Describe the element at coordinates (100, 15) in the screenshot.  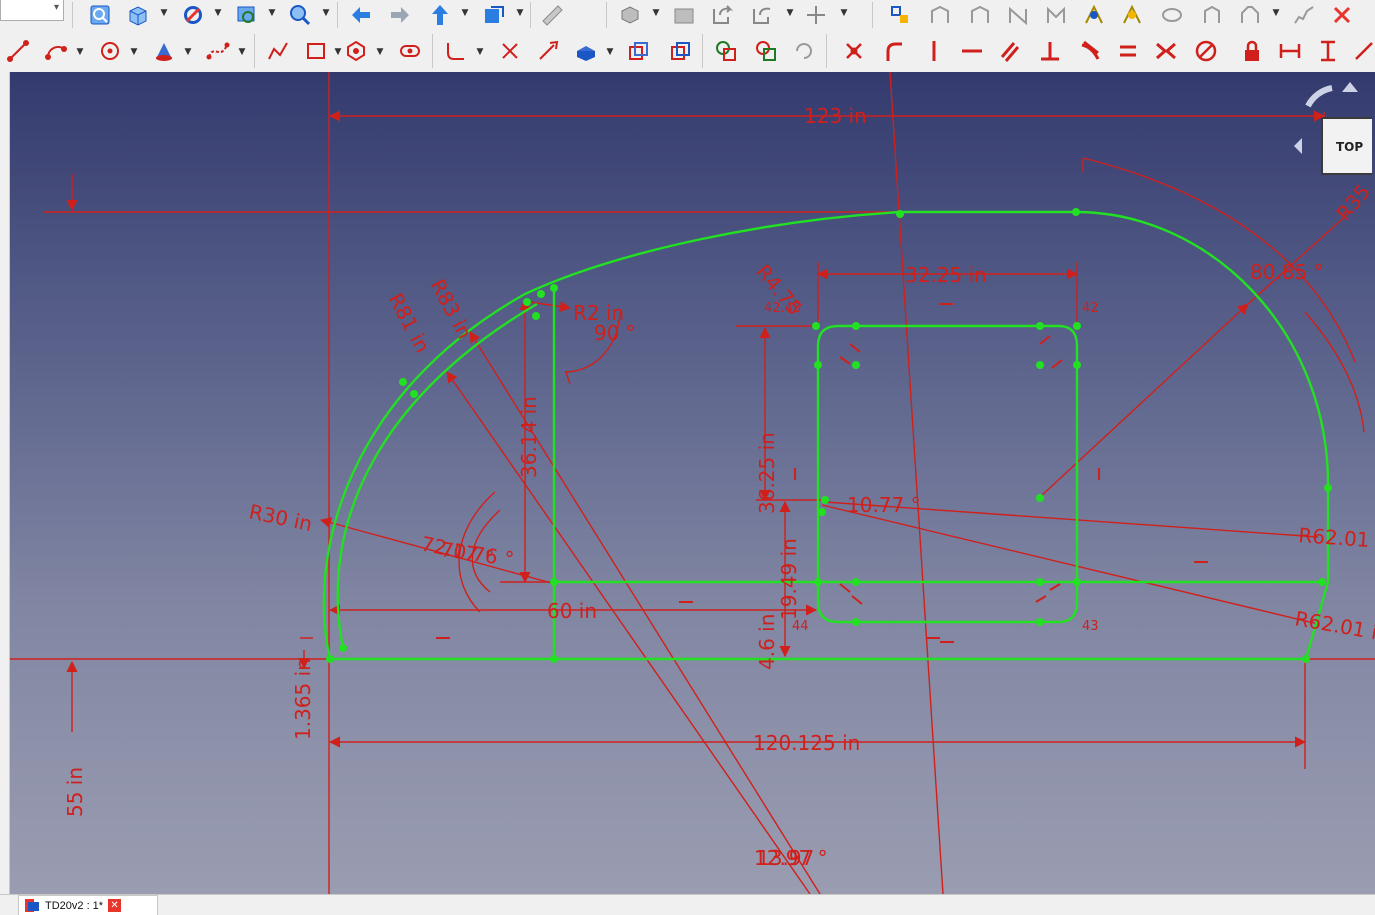
I see `fit-all-icon` at that location.